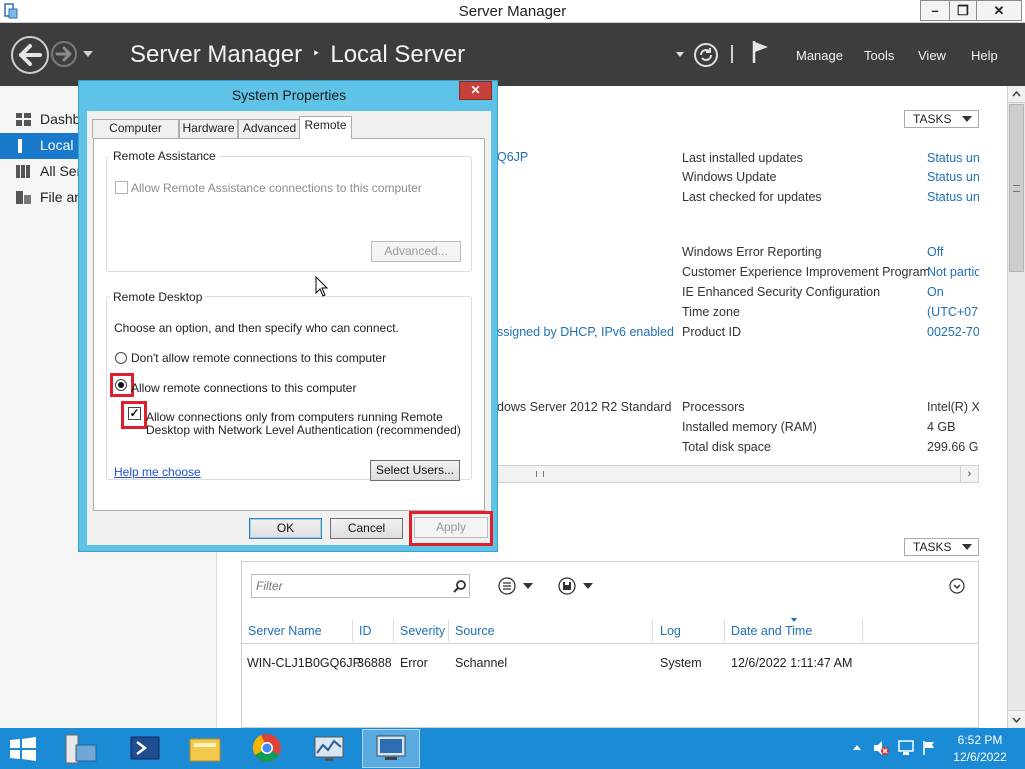 This screenshot has width=1025, height=769. Describe the element at coordinates (953, 332) in the screenshot. I see `prop-value: 00252-70000` at that location.